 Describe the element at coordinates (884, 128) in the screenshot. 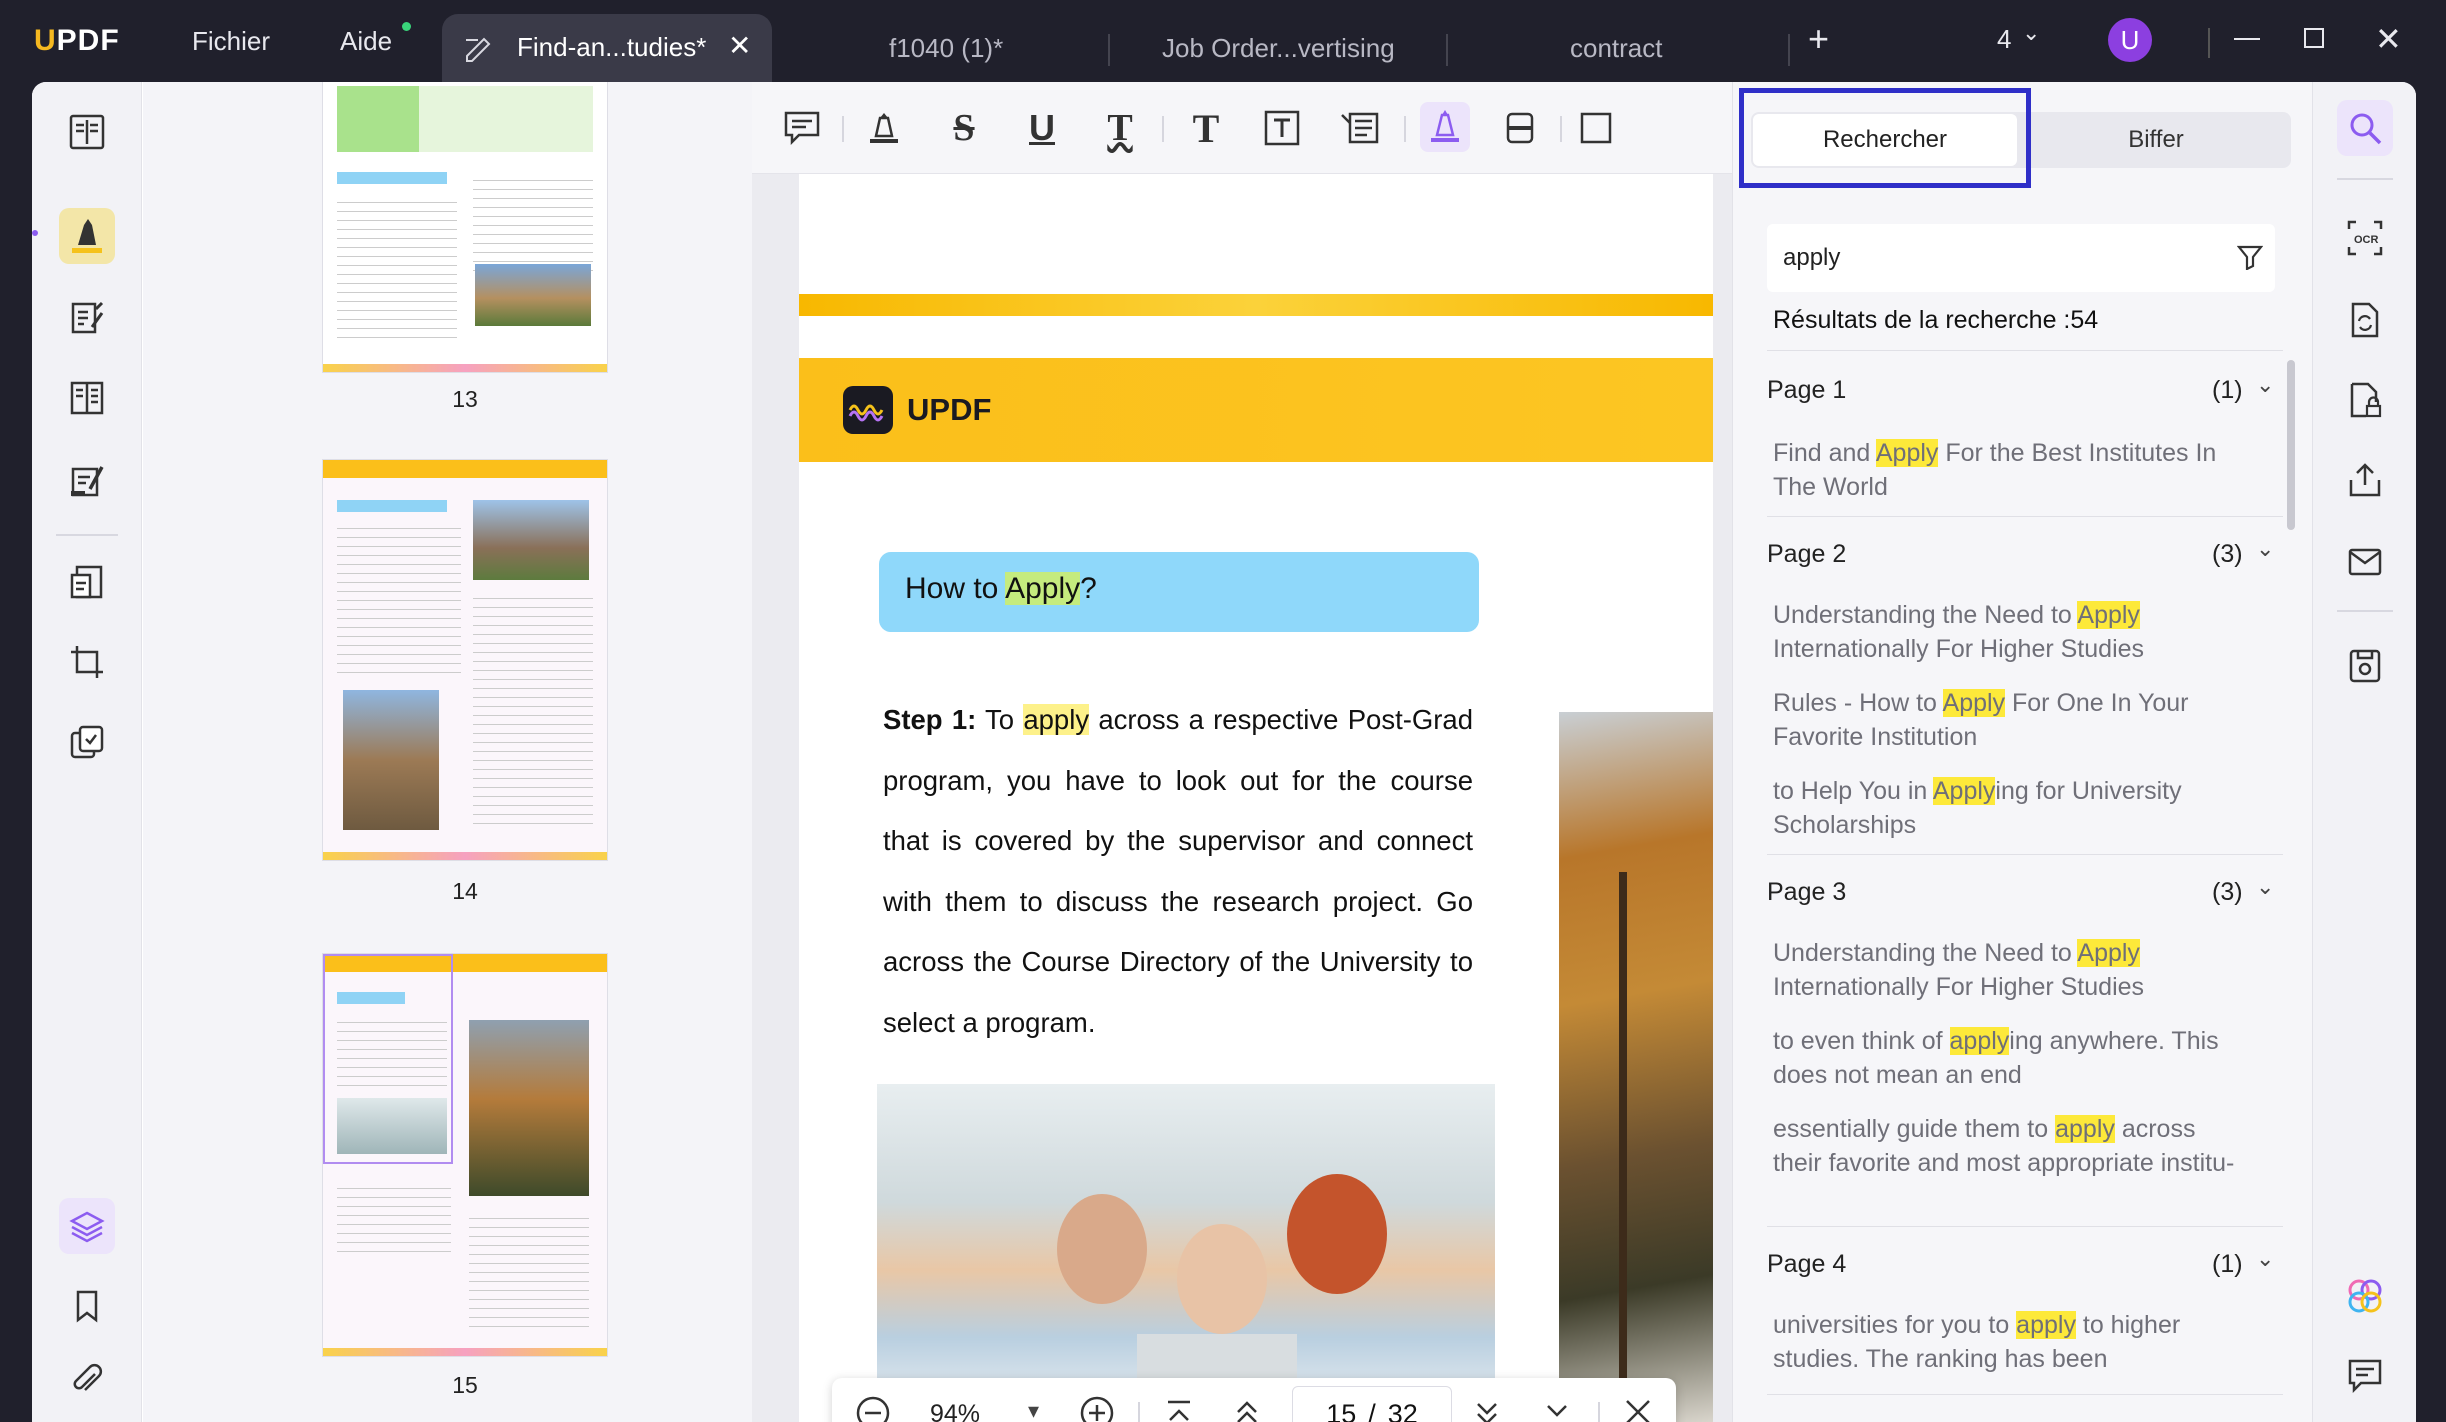

I see `highlight-icon` at that location.